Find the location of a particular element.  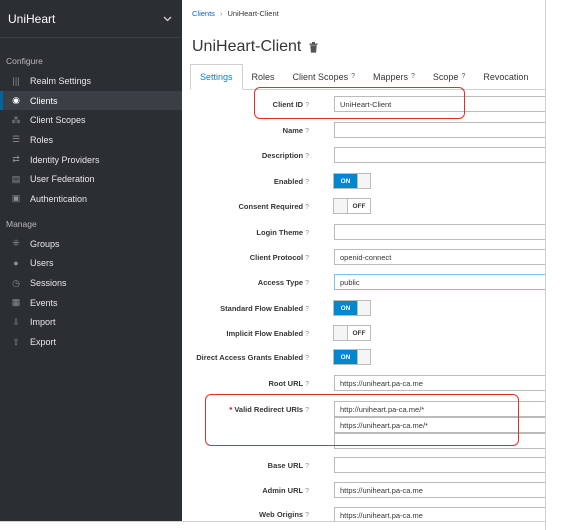

standard-flow-toggle: ON is located at coordinates (352, 308).